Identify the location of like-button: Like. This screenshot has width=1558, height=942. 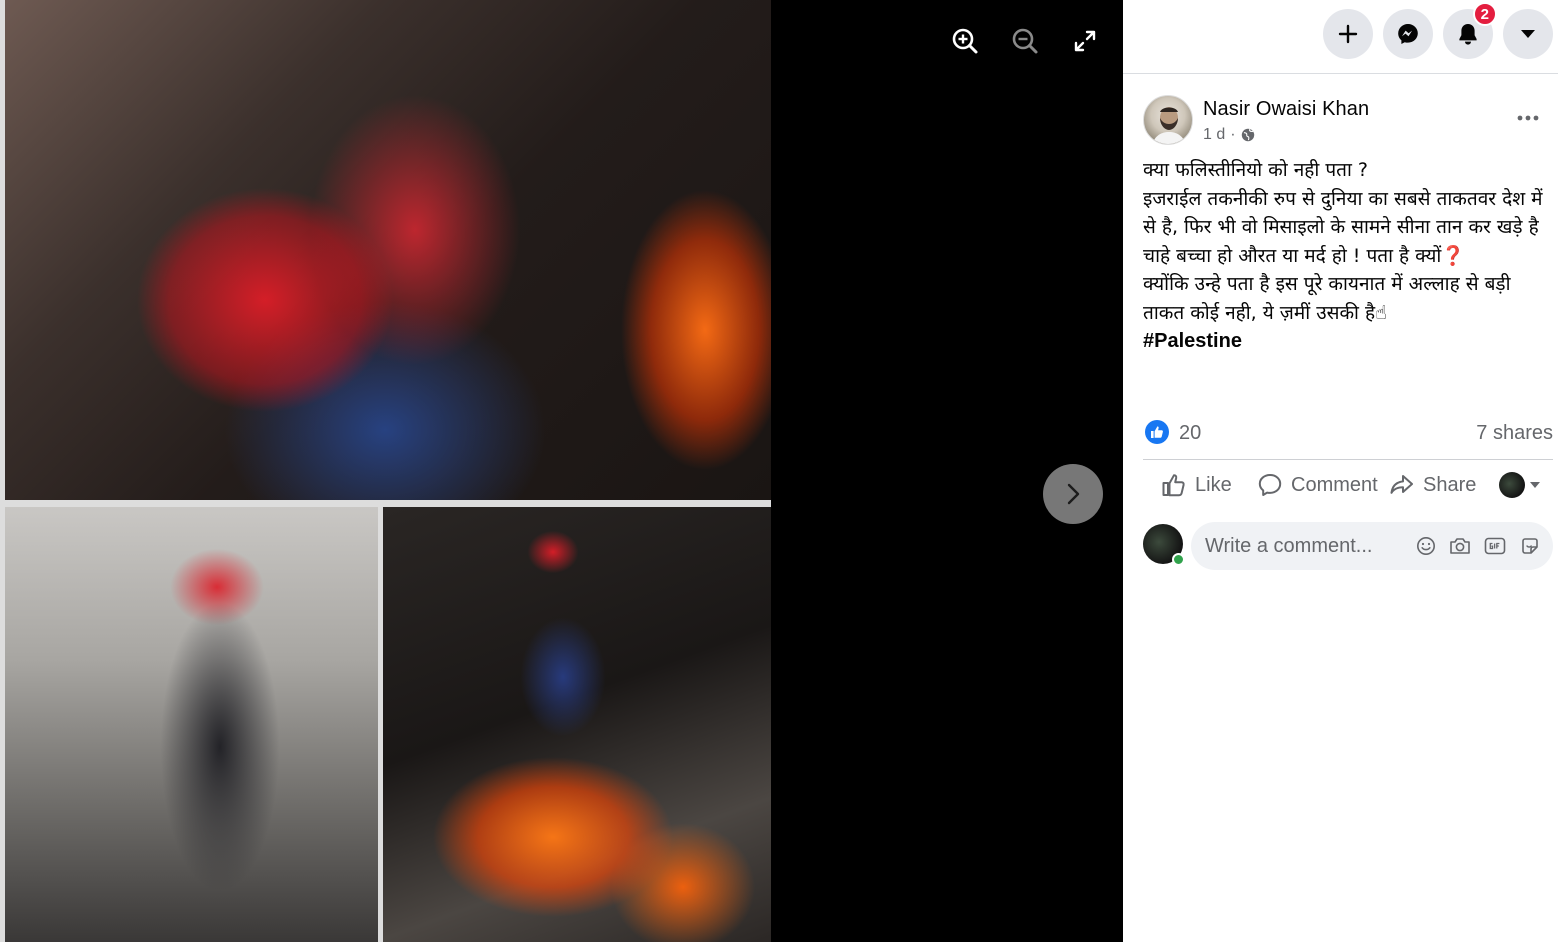
(1196, 485).